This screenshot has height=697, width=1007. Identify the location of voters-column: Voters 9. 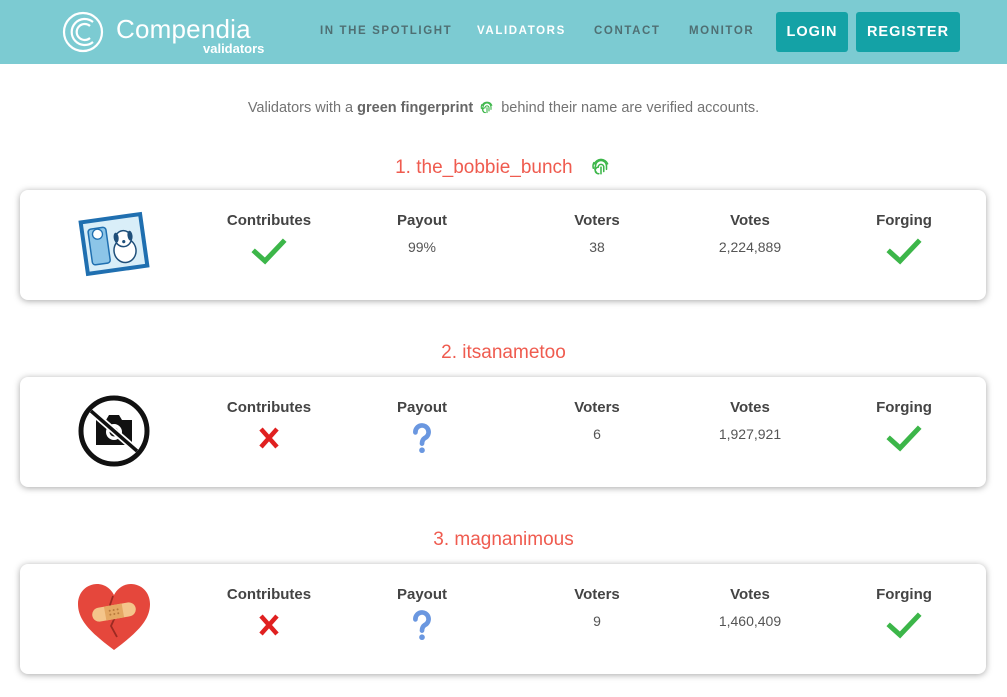
(597, 607).